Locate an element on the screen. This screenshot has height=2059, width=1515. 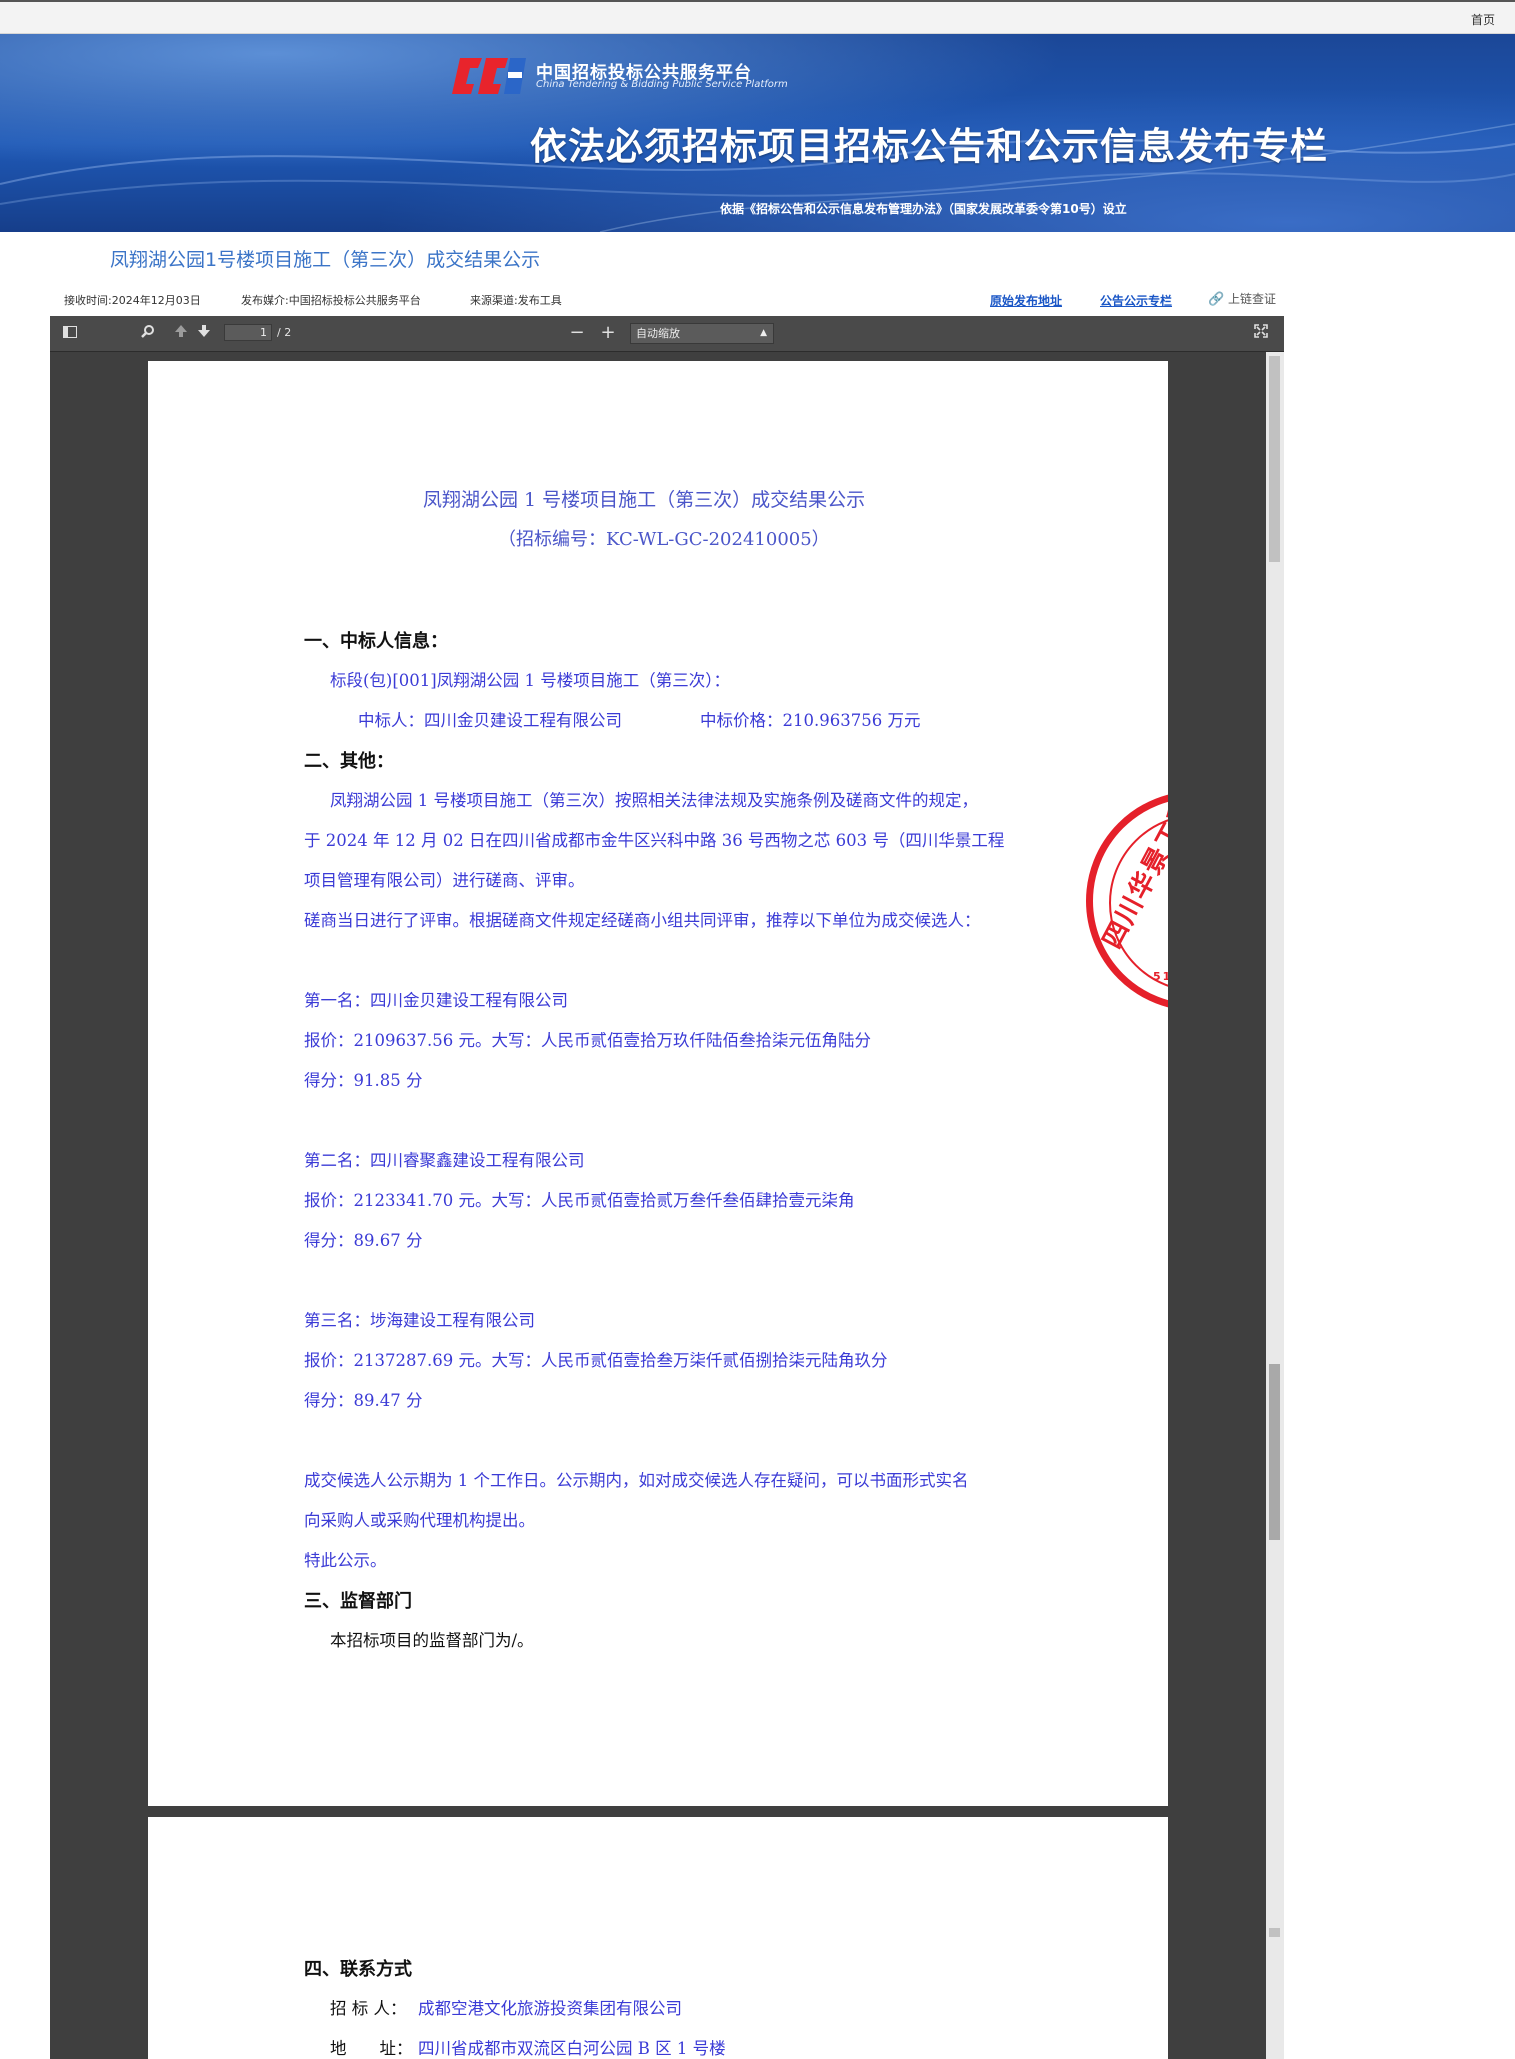
search-icon is located at coordinates (148, 333).